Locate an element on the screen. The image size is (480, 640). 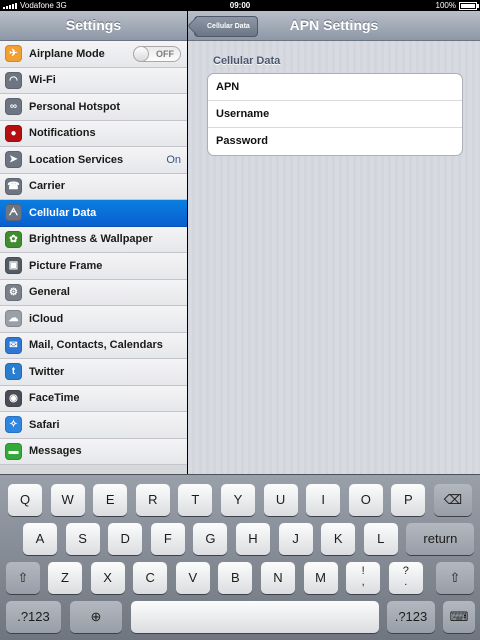
settings-item-messages: ▬ Messages is located at coordinates (93, 451).